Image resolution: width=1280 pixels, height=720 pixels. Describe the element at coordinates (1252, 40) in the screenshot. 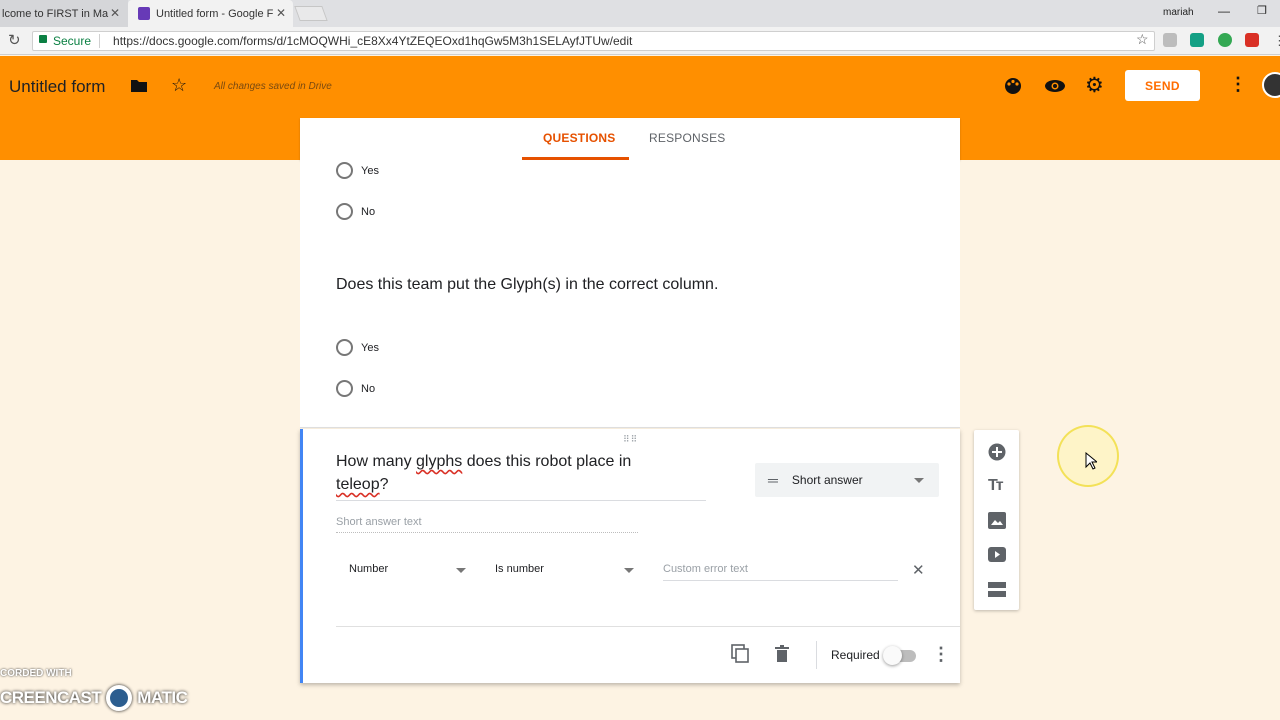

I see `extension-red-icon` at that location.